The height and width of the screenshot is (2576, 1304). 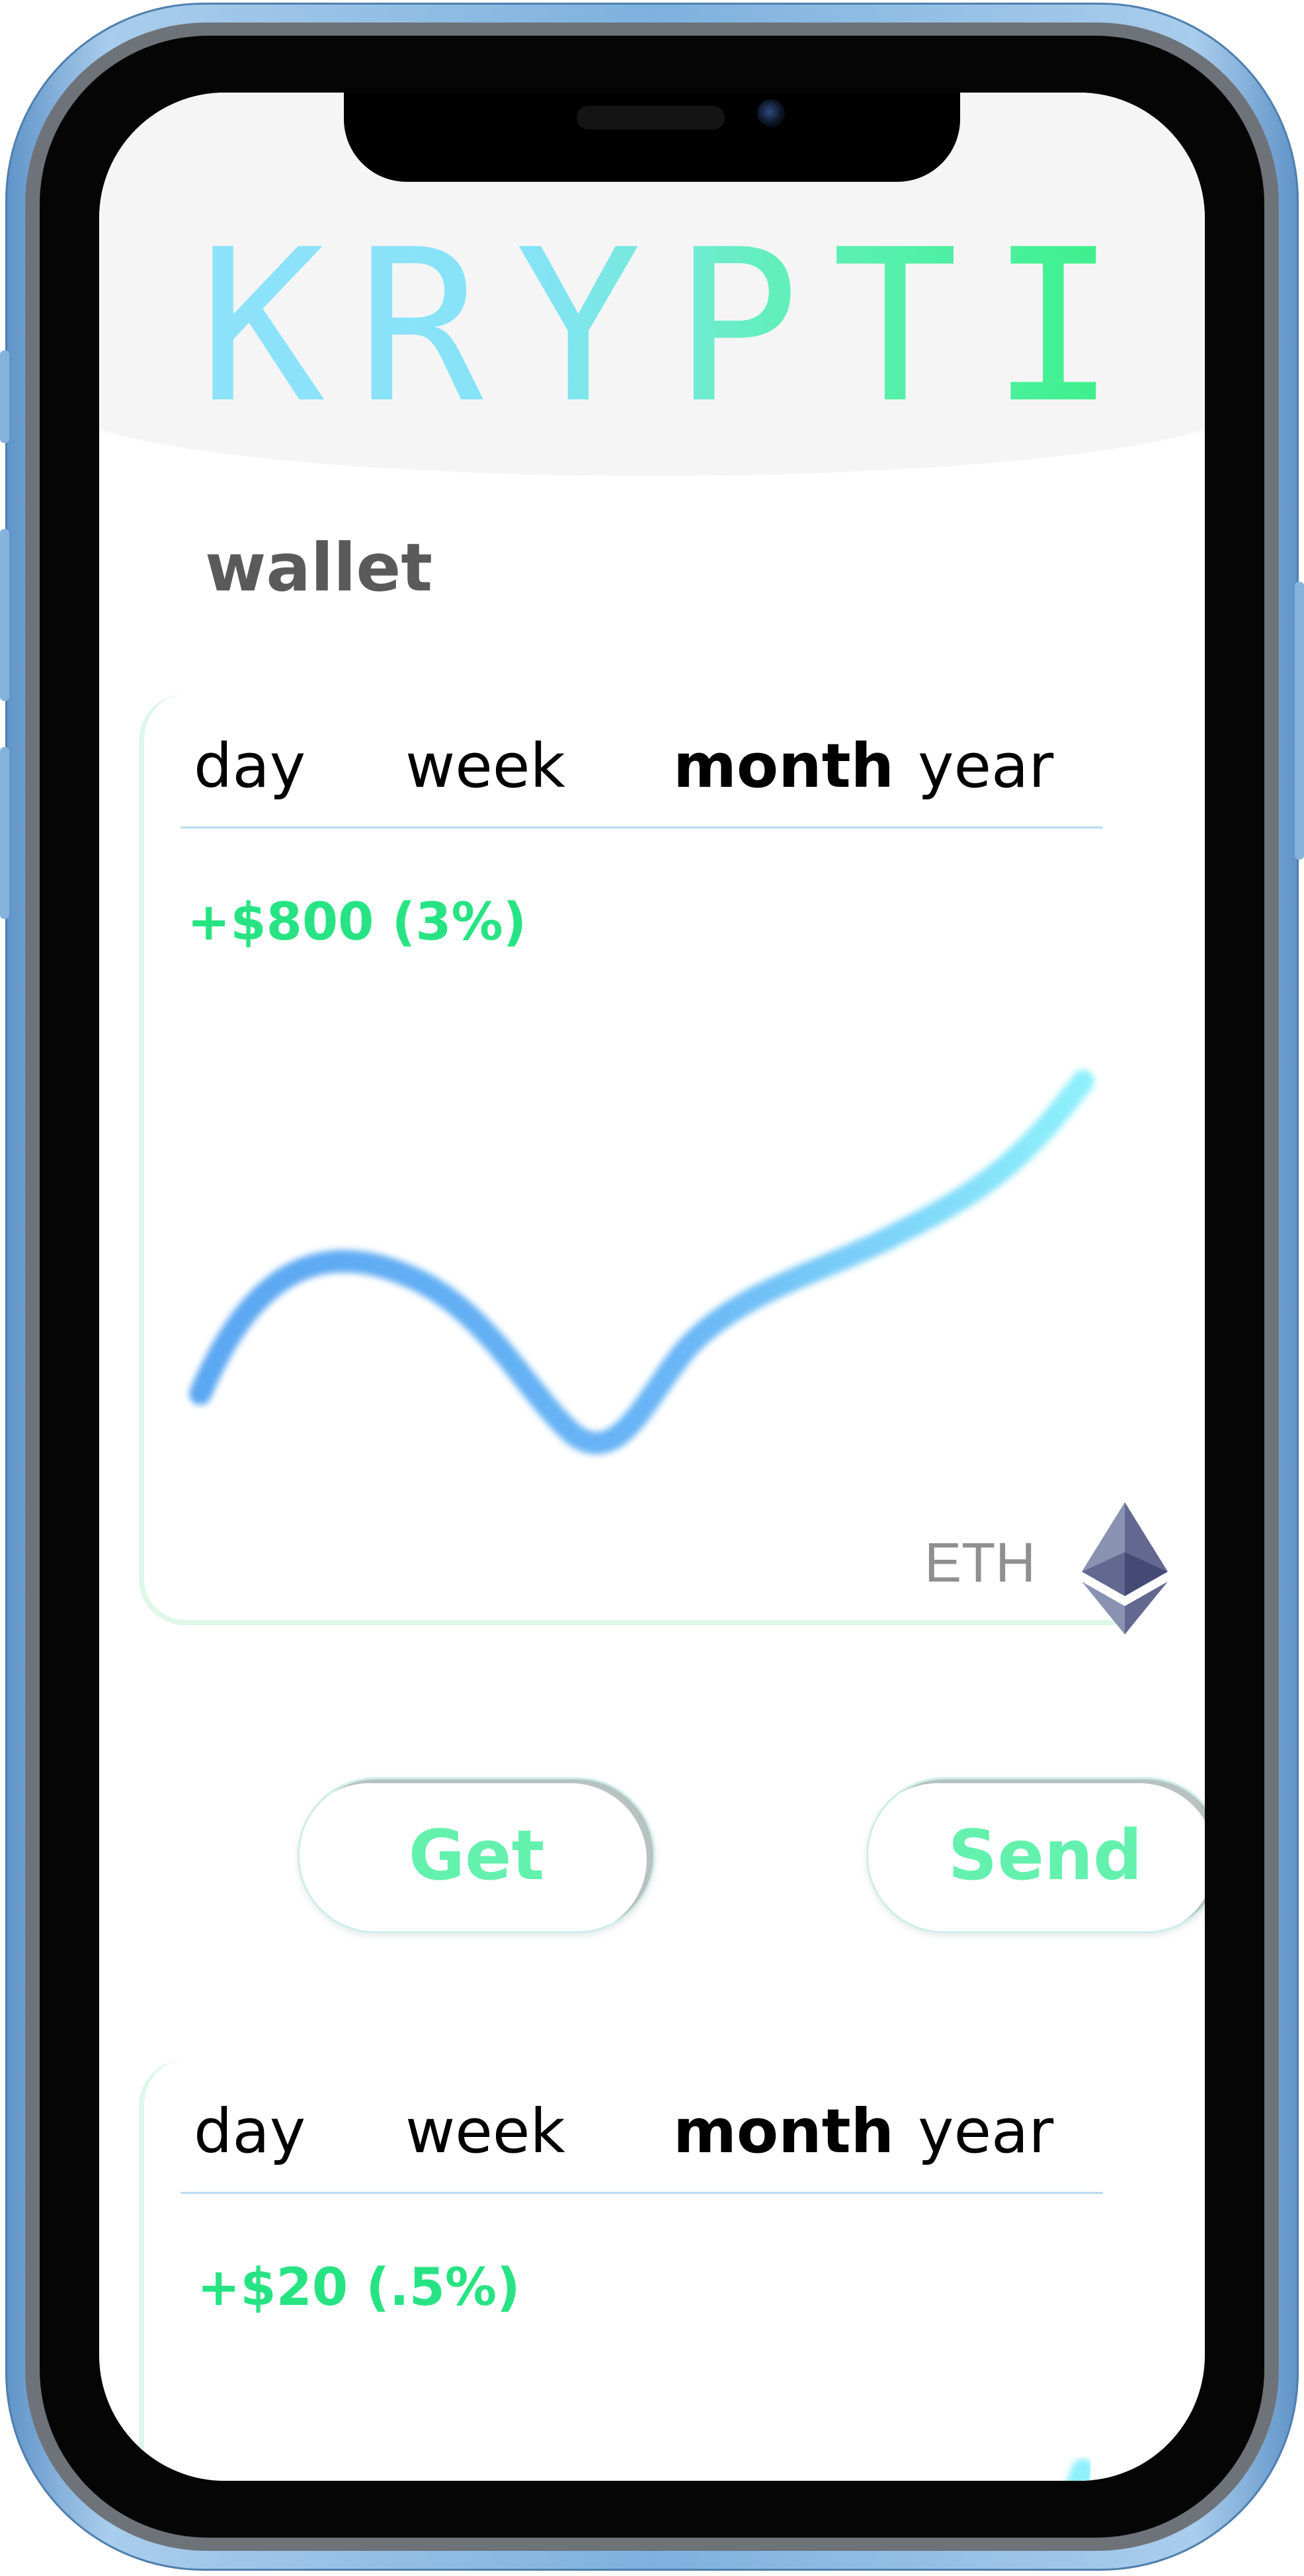 What do you see at coordinates (652, 137) in the screenshot?
I see `notch` at bounding box center [652, 137].